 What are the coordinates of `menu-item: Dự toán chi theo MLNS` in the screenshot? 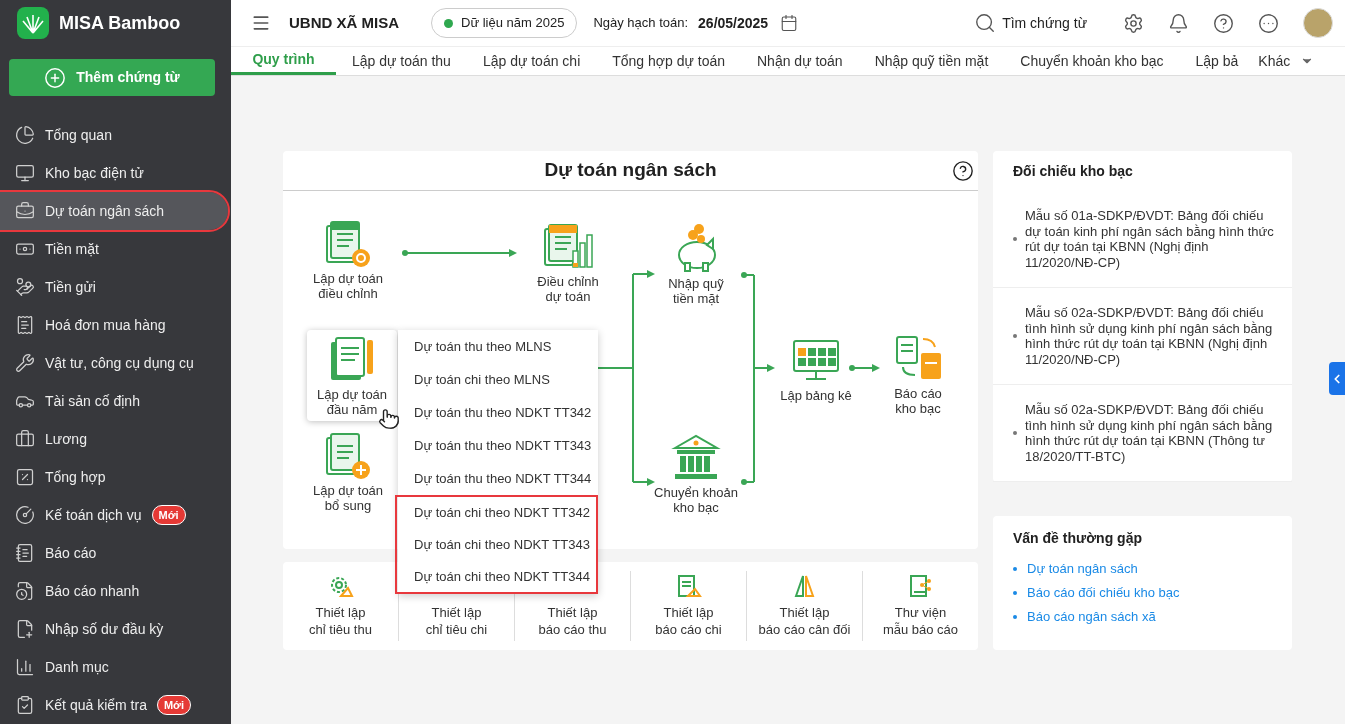 It's located at (498, 379).